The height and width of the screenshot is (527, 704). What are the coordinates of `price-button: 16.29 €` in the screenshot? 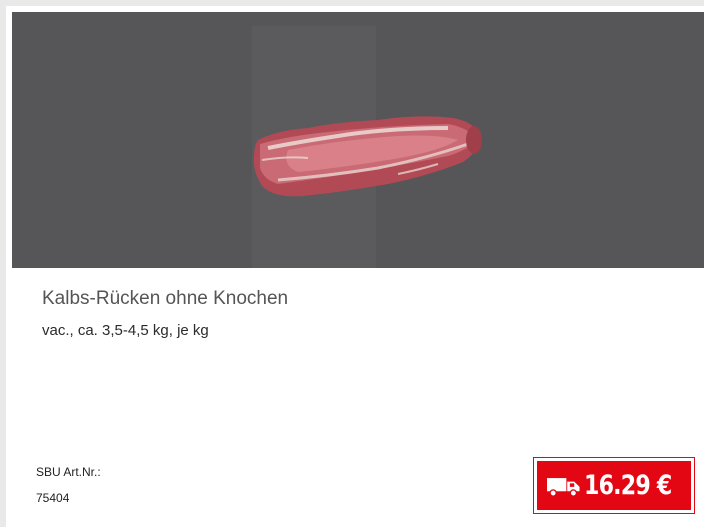 It's located at (614, 485).